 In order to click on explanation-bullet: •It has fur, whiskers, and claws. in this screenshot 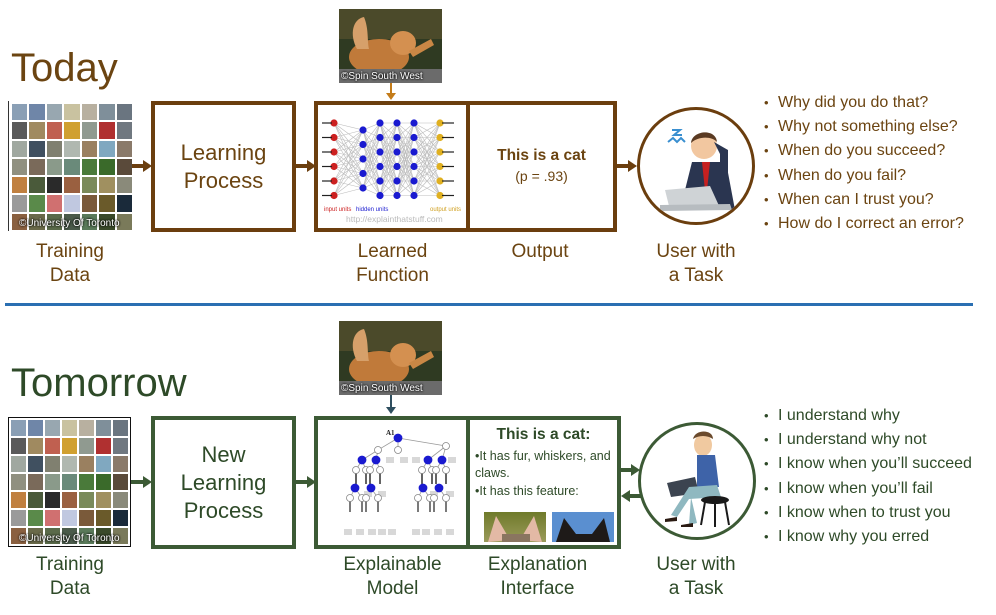, I will do `click(543, 464)`.